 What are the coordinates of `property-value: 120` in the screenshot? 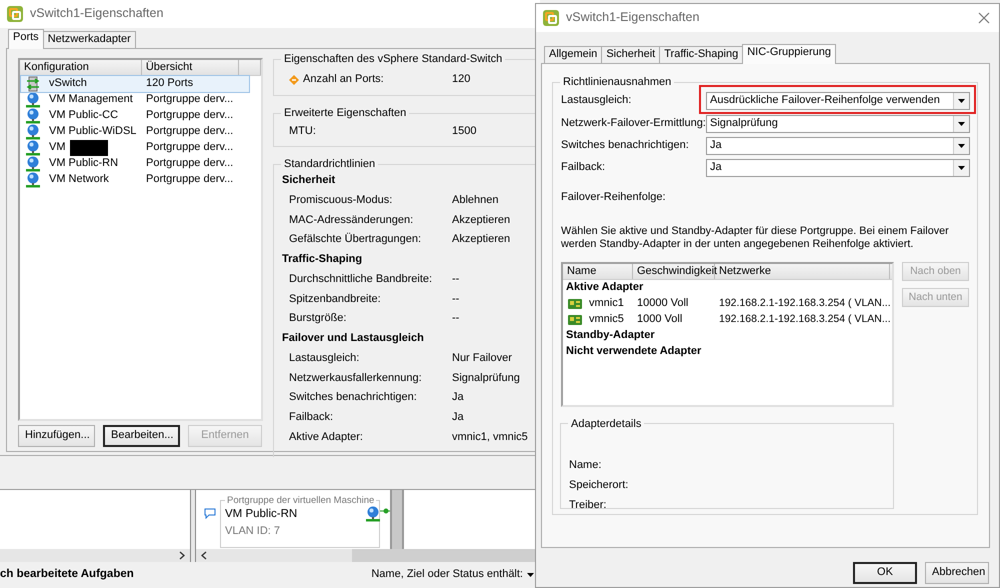 It's located at (461, 80).